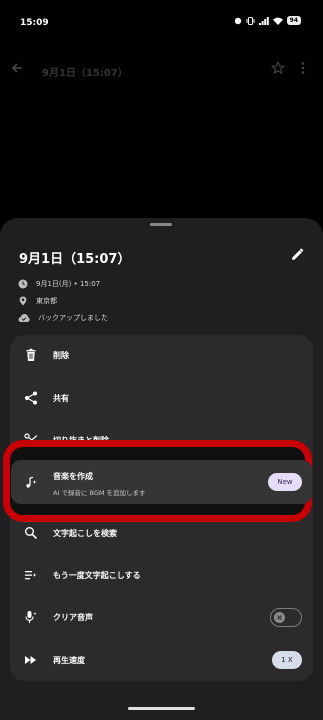  What do you see at coordinates (99, 493) in the screenshot?
I see `create-music-subtitle: AI で録音に BGM を追加します` at bounding box center [99, 493].